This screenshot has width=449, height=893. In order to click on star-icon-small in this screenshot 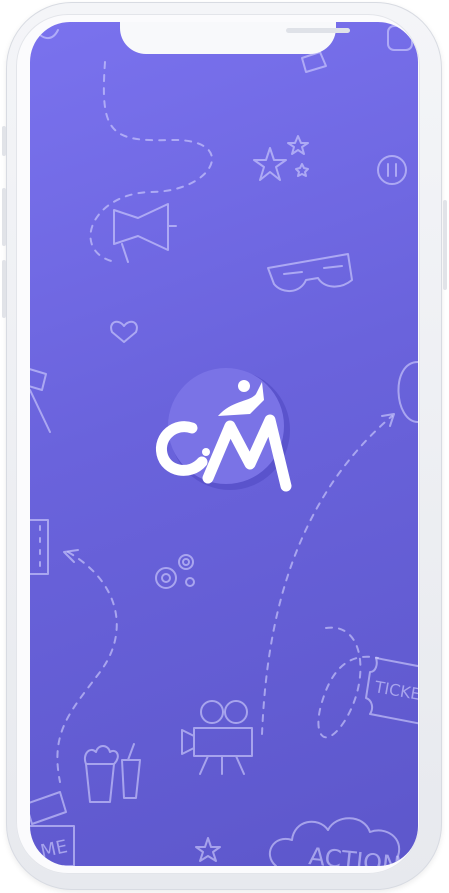, I will do `click(298, 145)`.